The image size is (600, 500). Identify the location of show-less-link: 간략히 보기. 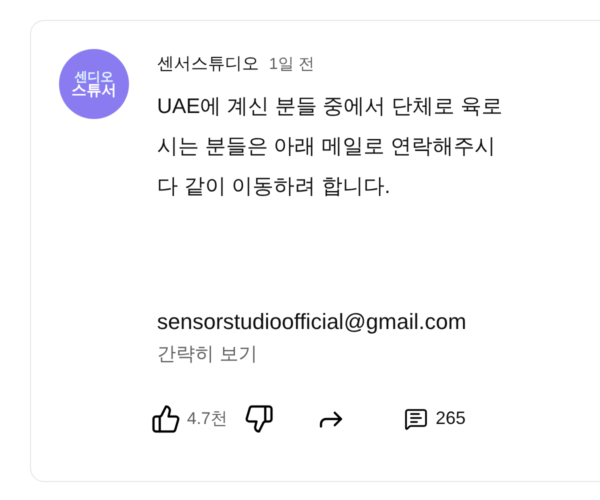
(207, 355).